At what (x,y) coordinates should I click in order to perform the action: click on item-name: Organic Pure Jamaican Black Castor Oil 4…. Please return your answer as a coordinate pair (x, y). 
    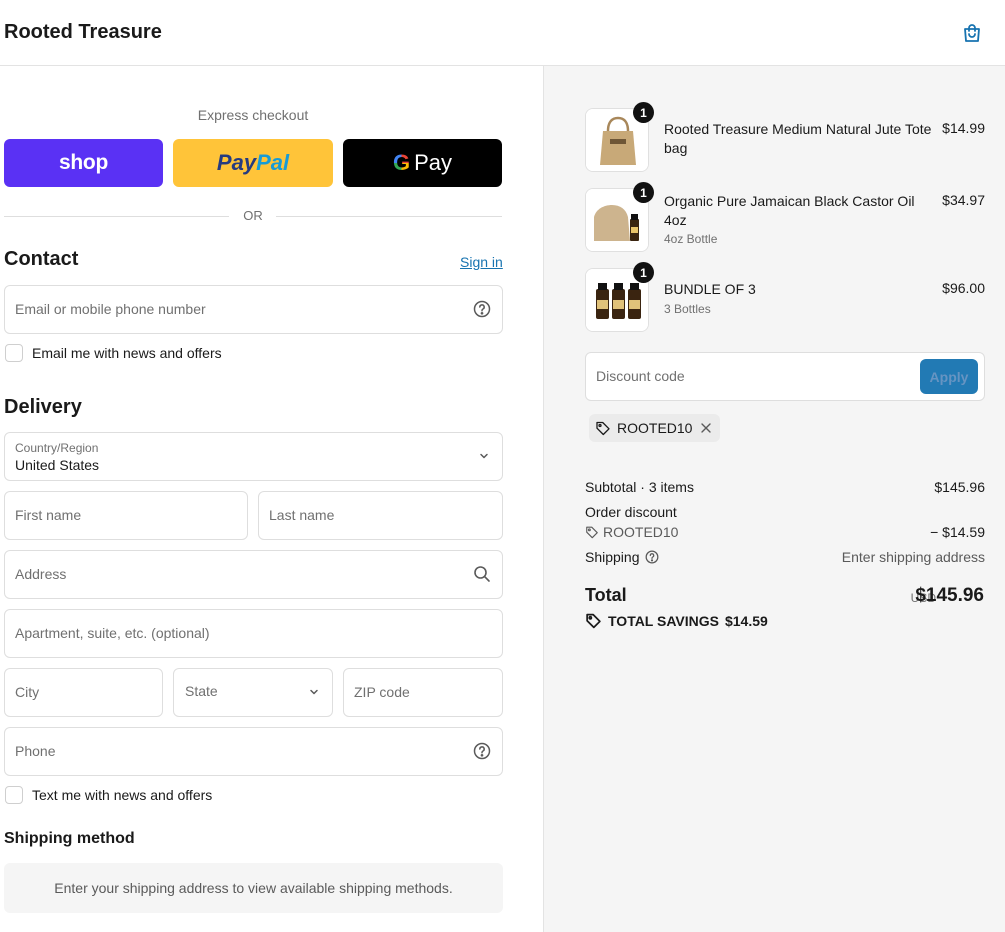
    Looking at the image, I should click on (789, 210).